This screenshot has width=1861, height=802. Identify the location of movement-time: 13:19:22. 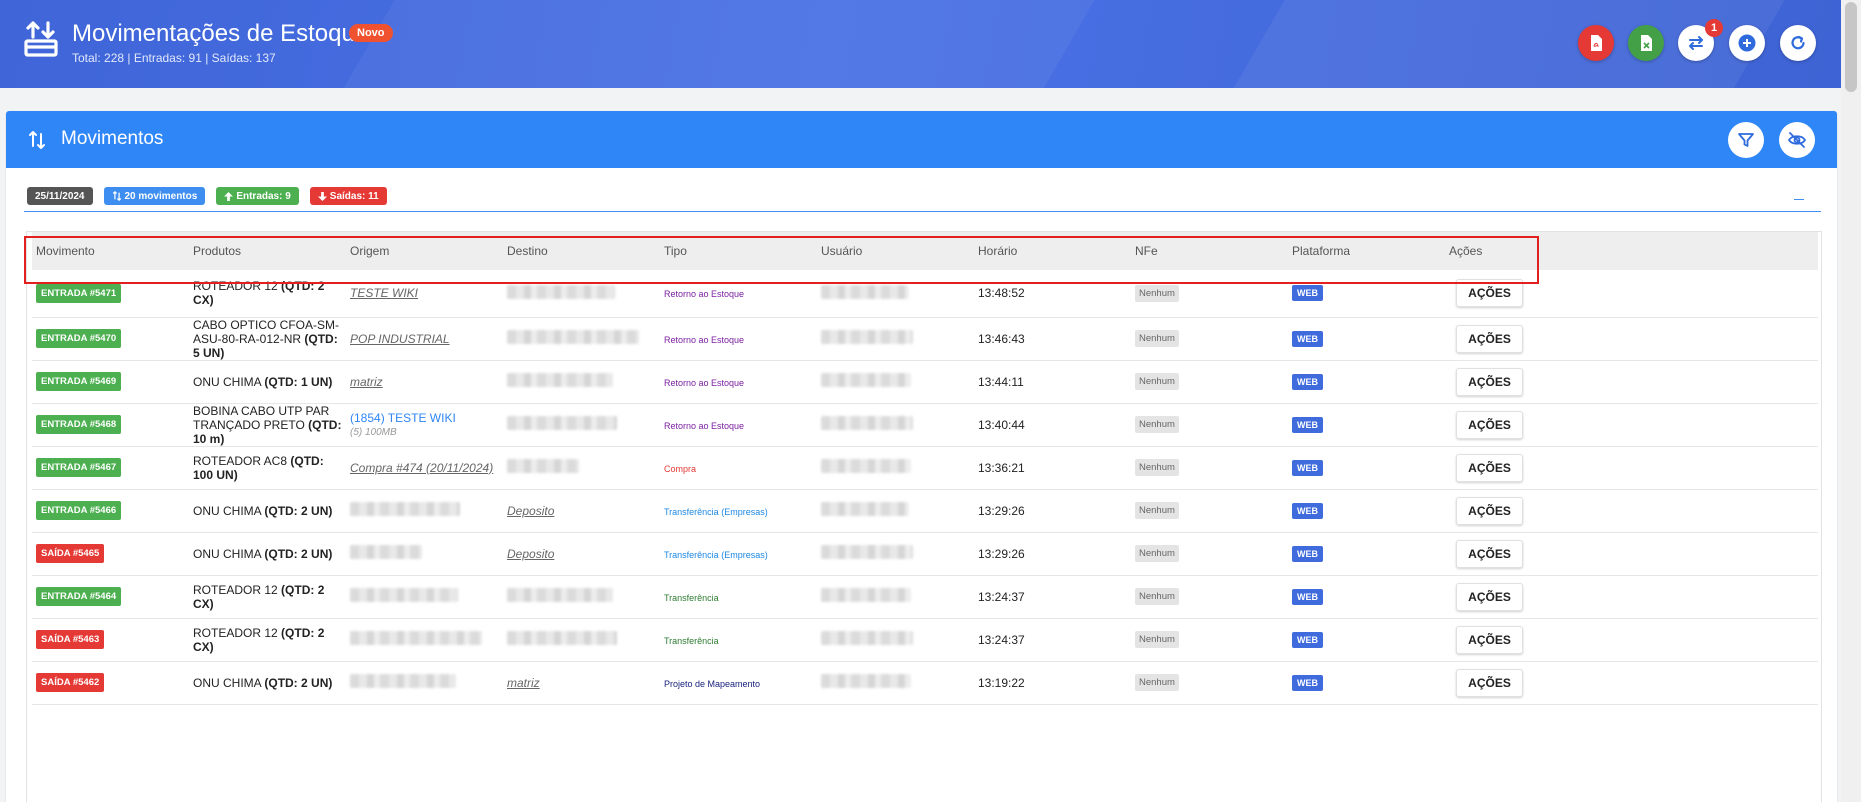
(1001, 682).